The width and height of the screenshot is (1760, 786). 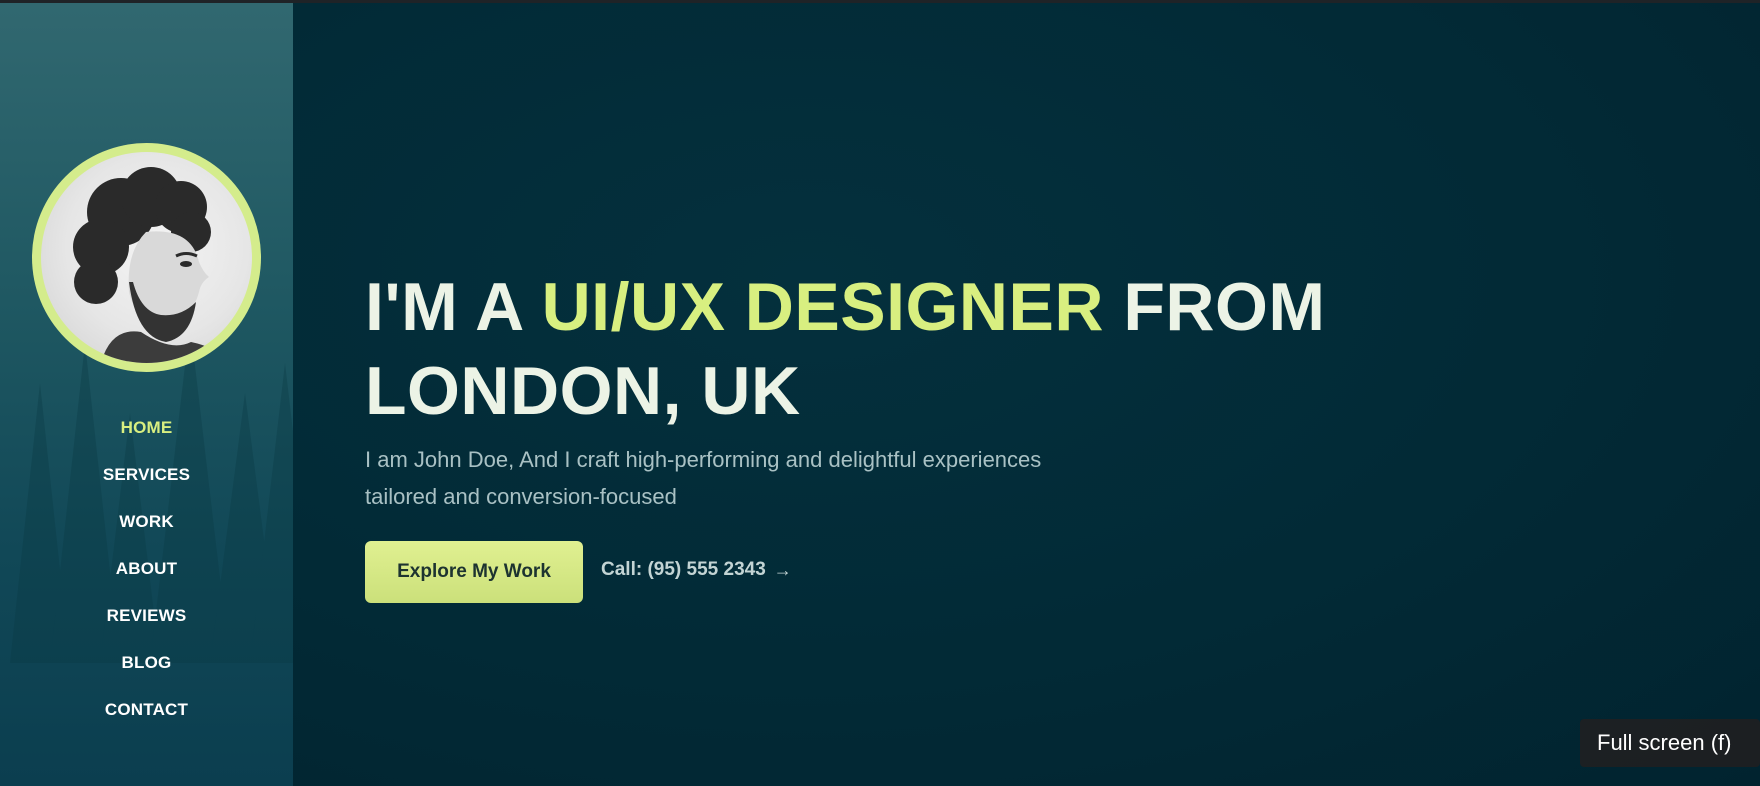 What do you see at coordinates (146, 427) in the screenshot?
I see `nav-item-home: HOME` at bounding box center [146, 427].